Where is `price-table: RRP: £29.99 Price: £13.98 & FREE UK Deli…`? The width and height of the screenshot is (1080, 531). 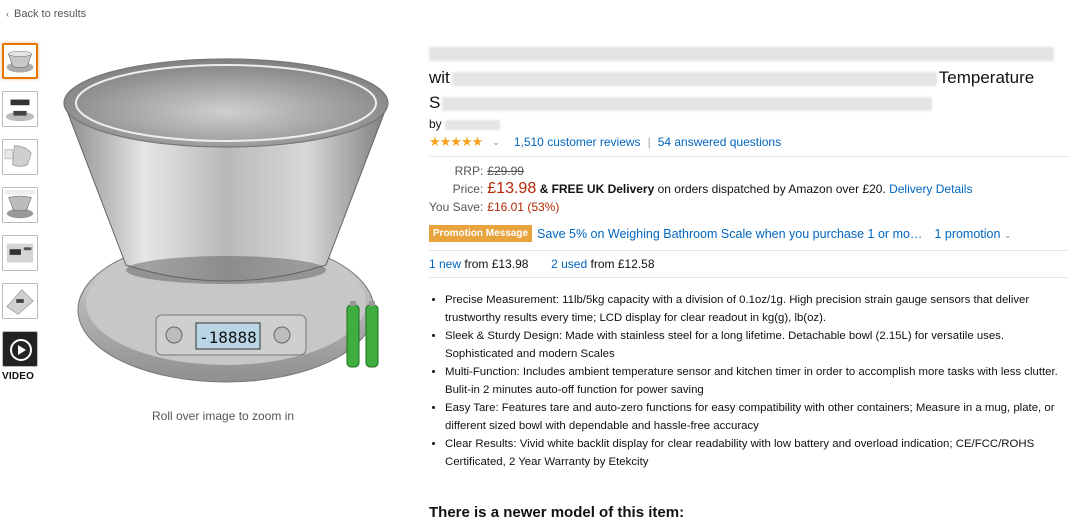
price-table: RRP: £29.99 Price: £13.98 & FREE UK Deli… is located at coordinates (700, 189).